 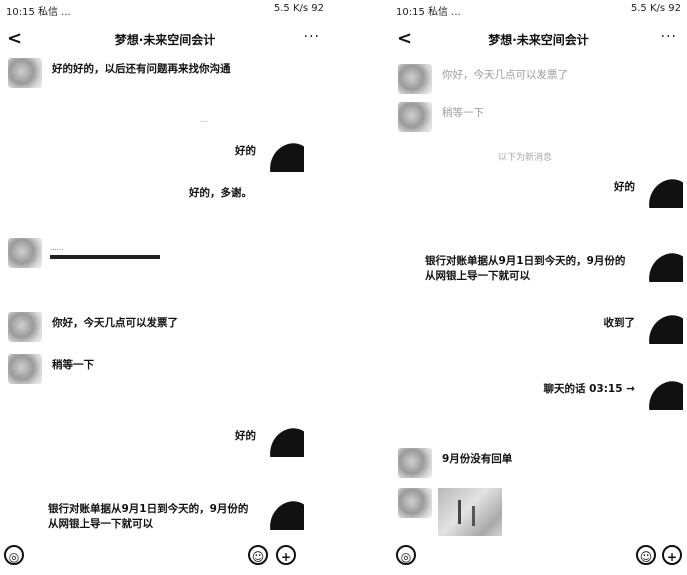 I want to click on message-outgoing: 聊天的话 03:15 →, so click(x=608, y=394).